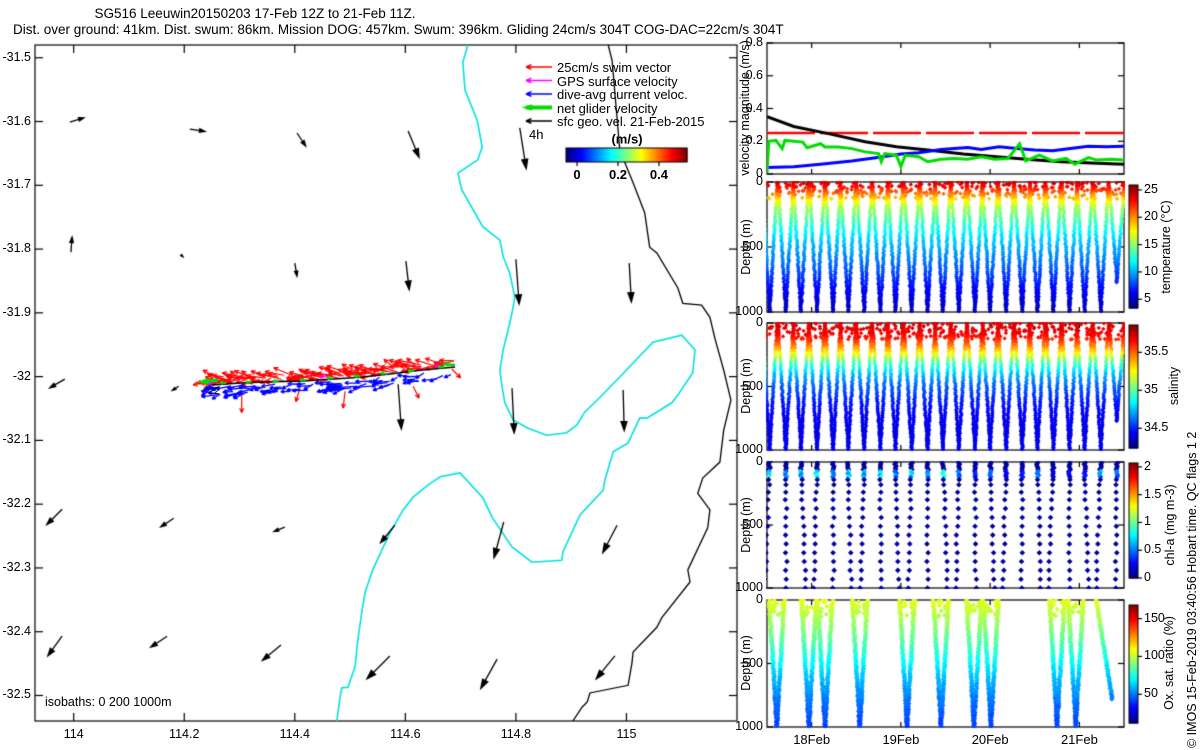  I want to click on isobaths-label: isobaths: 0 200 1000m, so click(108, 702).